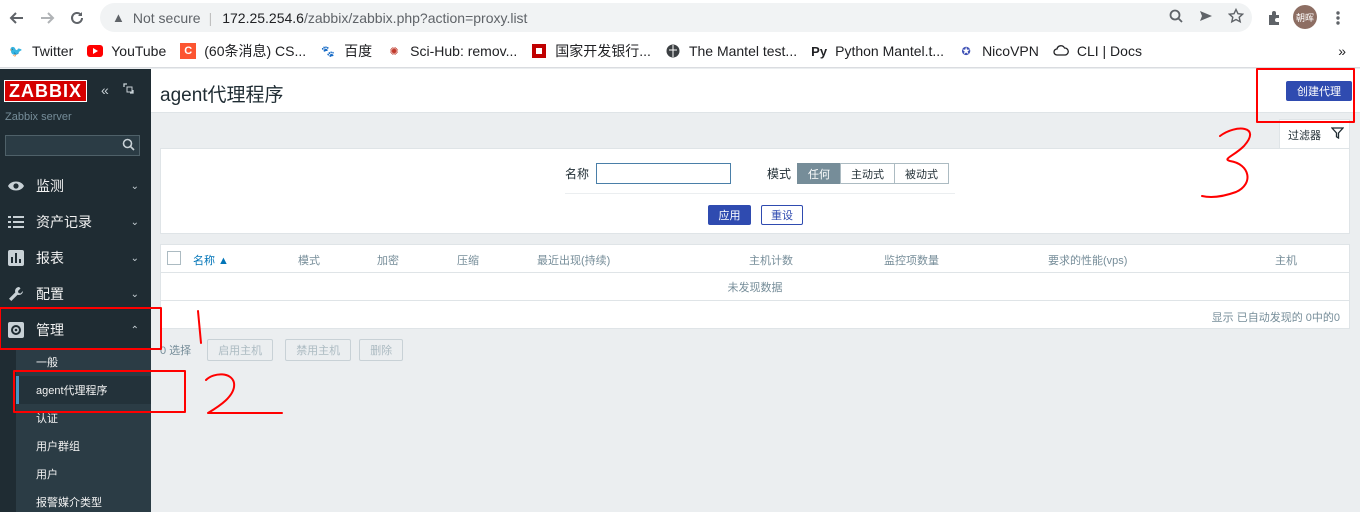 This screenshot has width=1360, height=512. What do you see at coordinates (83, 500) in the screenshot?
I see `submenu-item-media-types: 报警媒介类型` at bounding box center [83, 500].